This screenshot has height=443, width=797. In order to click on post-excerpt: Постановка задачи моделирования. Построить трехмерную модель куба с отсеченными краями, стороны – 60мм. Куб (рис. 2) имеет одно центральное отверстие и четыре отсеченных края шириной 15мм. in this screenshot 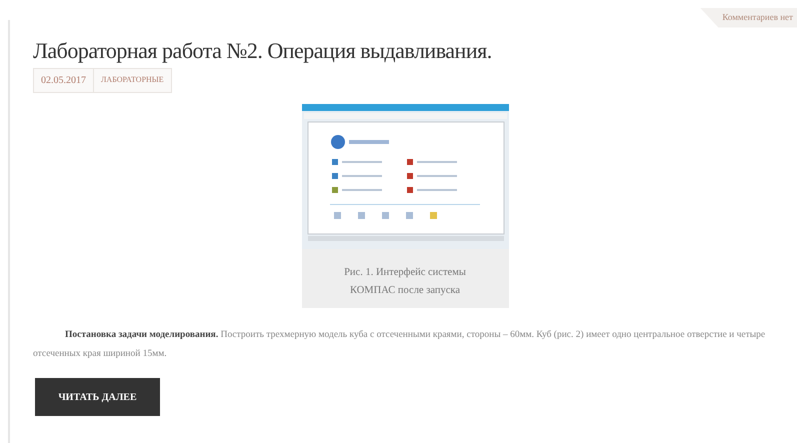, I will do `click(399, 345)`.